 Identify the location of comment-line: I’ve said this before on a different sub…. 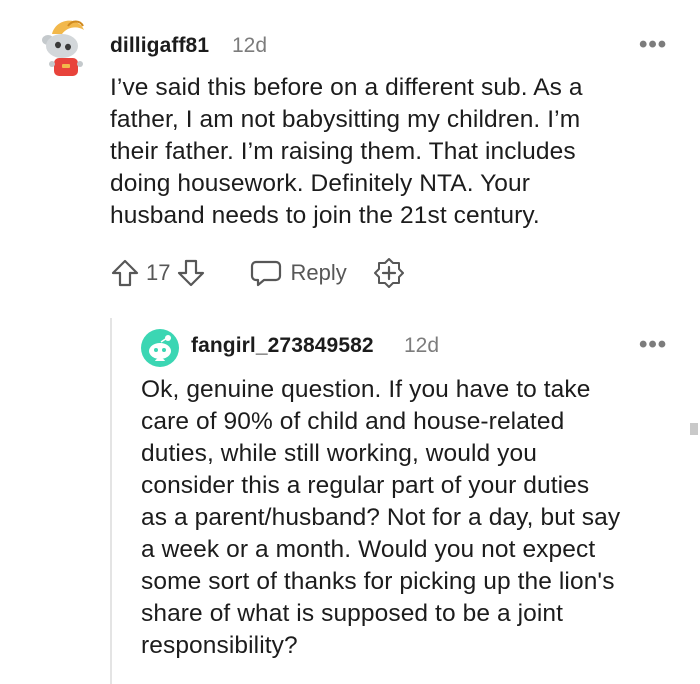
(346, 87).